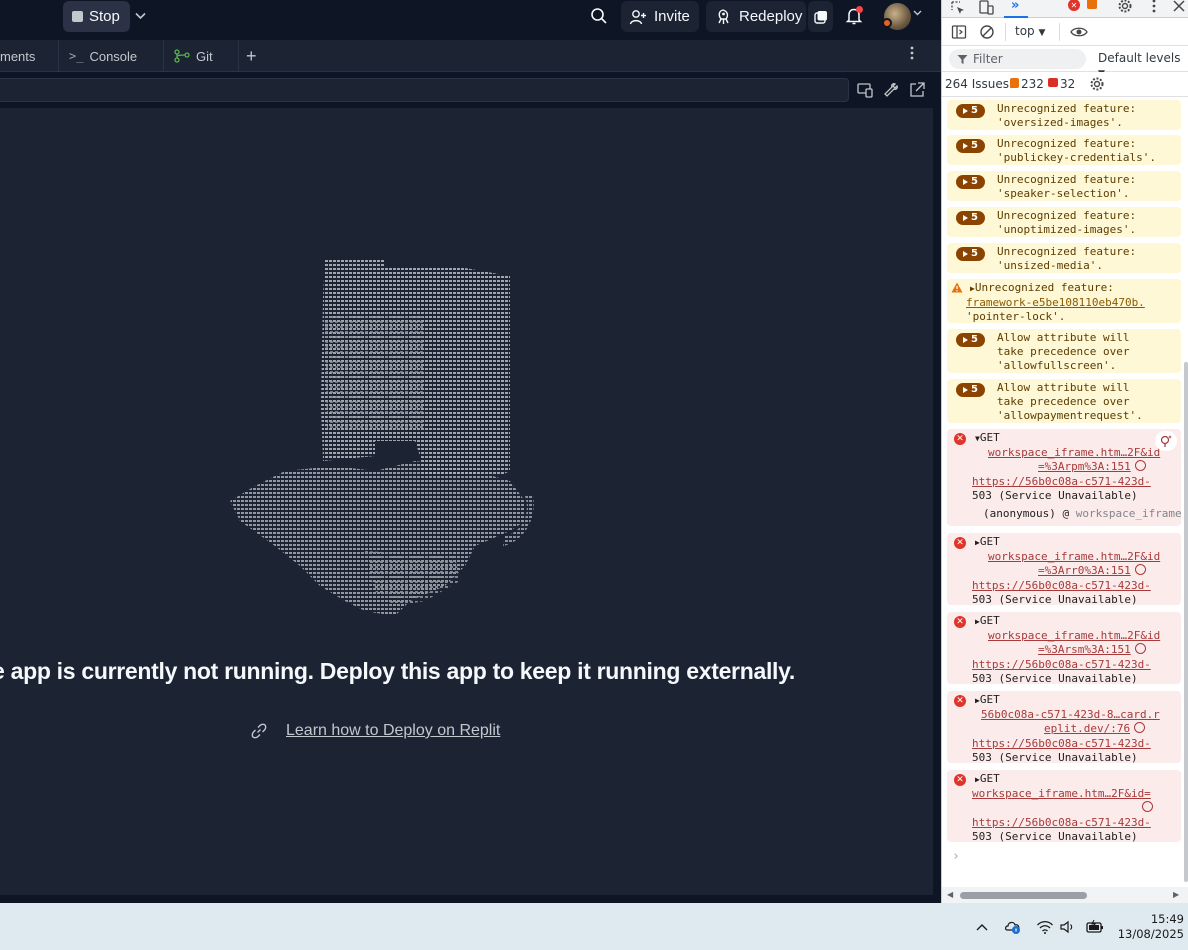 The height and width of the screenshot is (950, 1188). What do you see at coordinates (1068, 927) in the screenshot?
I see `volume-icon` at bounding box center [1068, 927].